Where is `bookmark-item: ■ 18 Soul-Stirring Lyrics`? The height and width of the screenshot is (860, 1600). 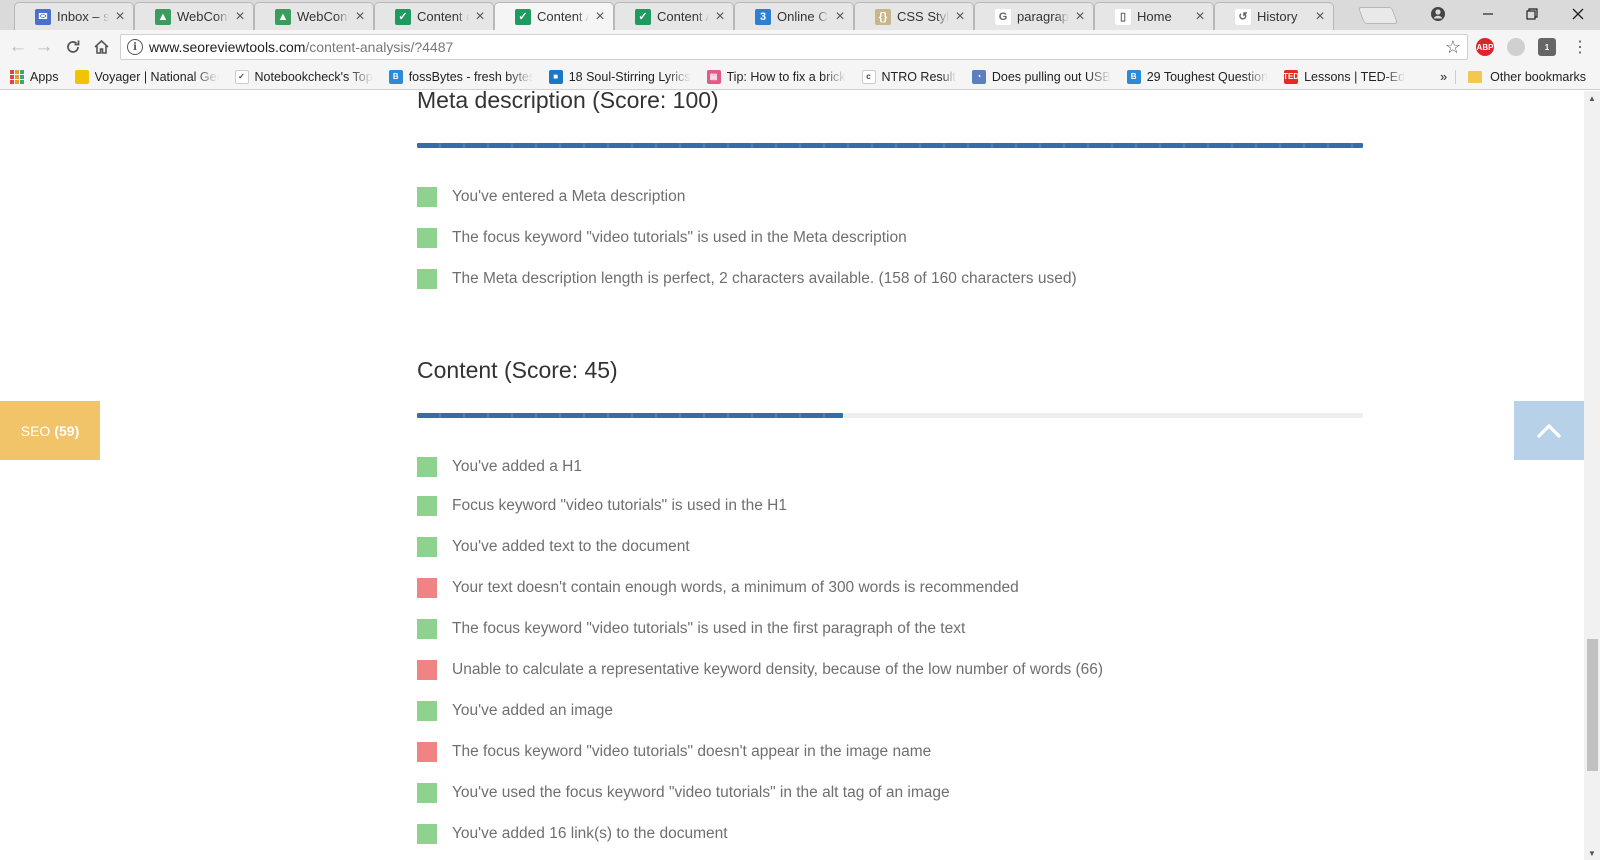
bookmark-item: ■ 18 Soul-Stirring Lyrics is located at coordinates (620, 76).